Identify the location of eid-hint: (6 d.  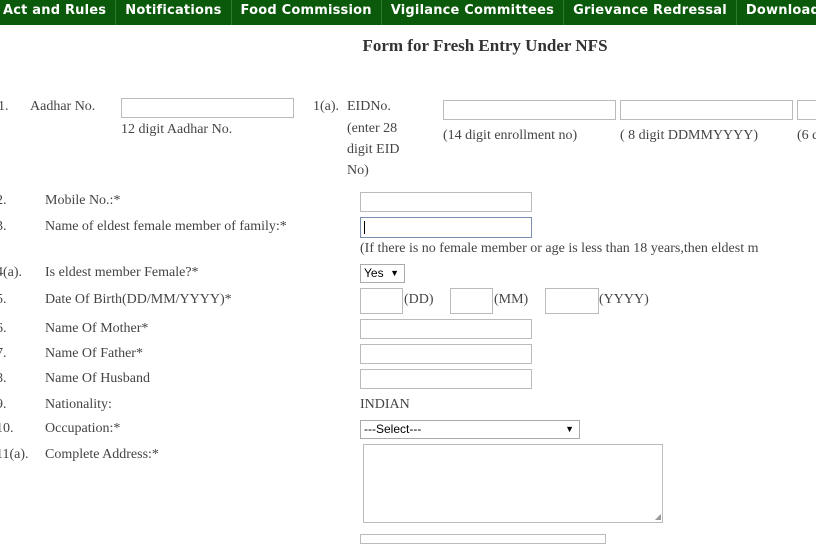
(806, 135).